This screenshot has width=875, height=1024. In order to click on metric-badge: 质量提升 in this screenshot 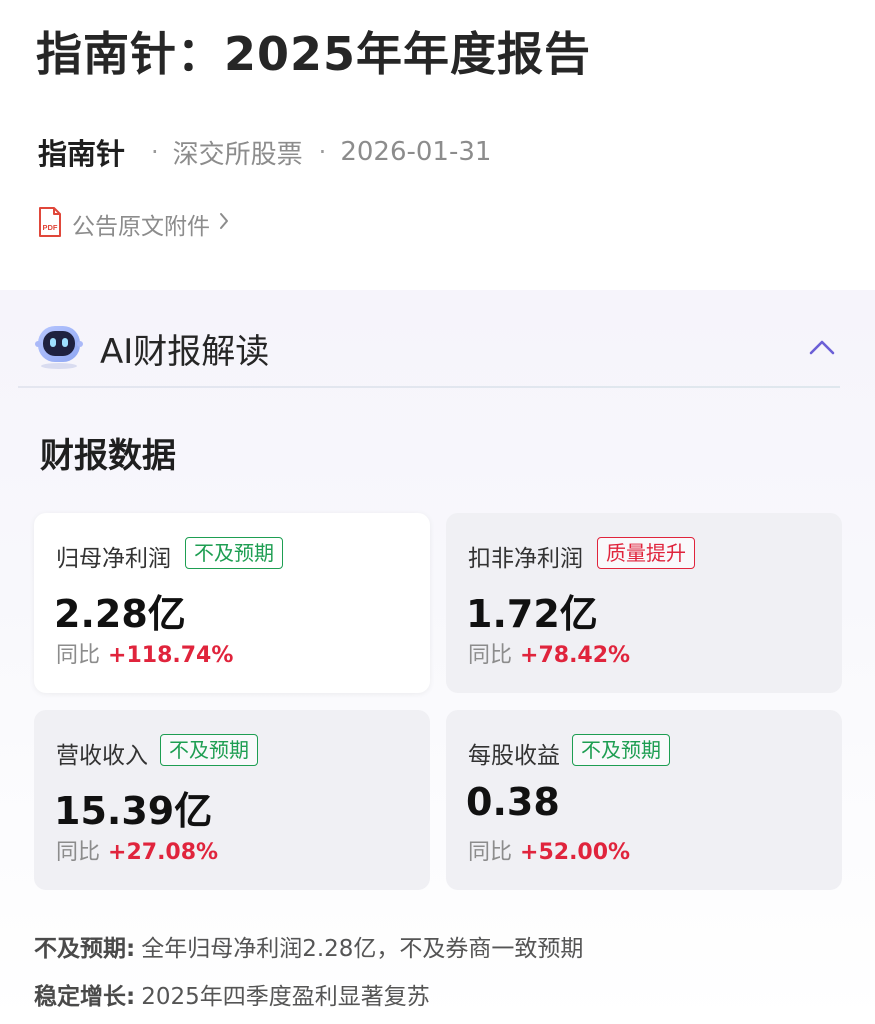, I will do `click(646, 553)`.